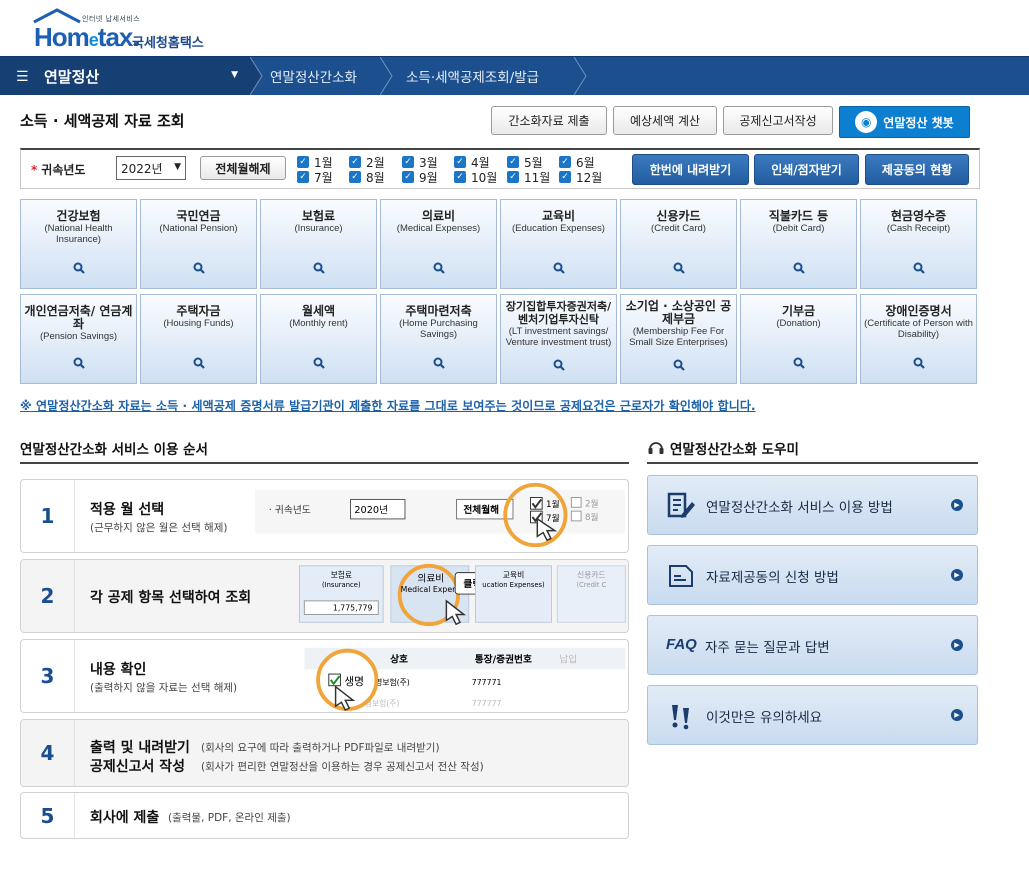 Image resolution: width=1029 pixels, height=871 pixels. Describe the element at coordinates (313, 76) in the screenshot. I see `breadcrumb-item-simplified: 연말정산간소화` at that location.